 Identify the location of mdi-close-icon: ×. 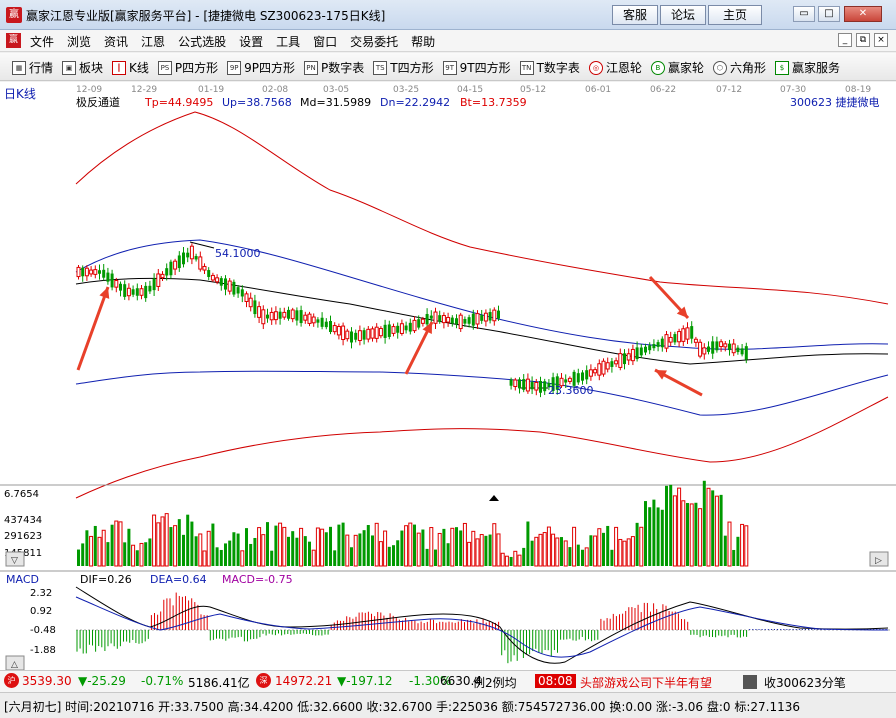
(881, 40).